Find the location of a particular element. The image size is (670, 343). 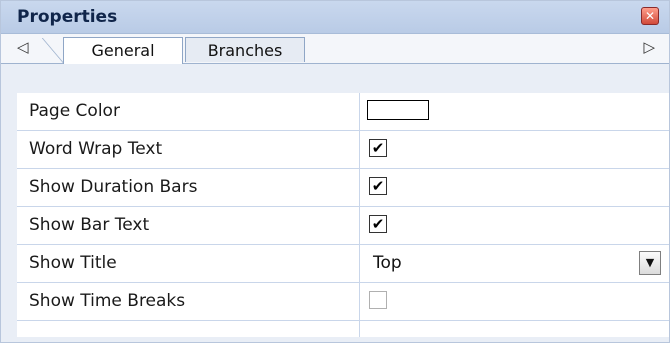

tab-general: General is located at coordinates (112, 50).